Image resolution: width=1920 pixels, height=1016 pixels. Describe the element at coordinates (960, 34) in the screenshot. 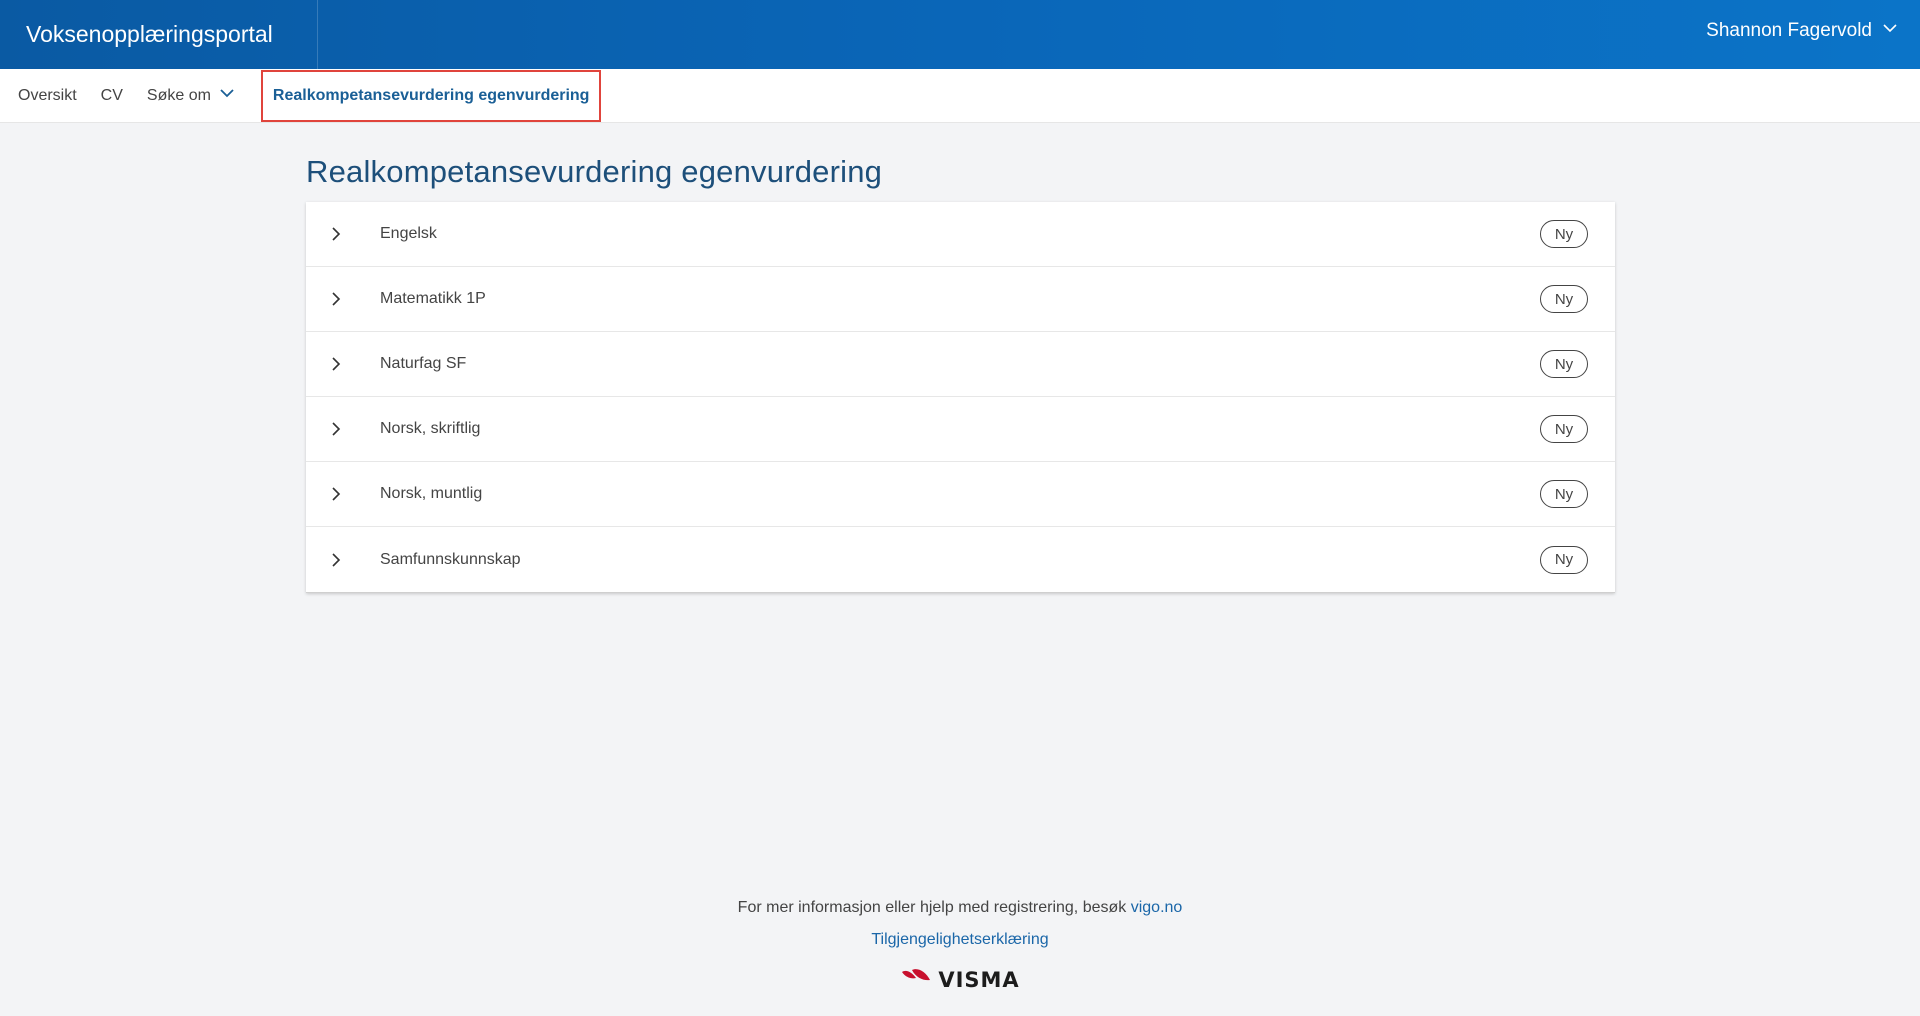

I see `top-header: Voksenopplæringsportal Shannon Fagervold` at that location.